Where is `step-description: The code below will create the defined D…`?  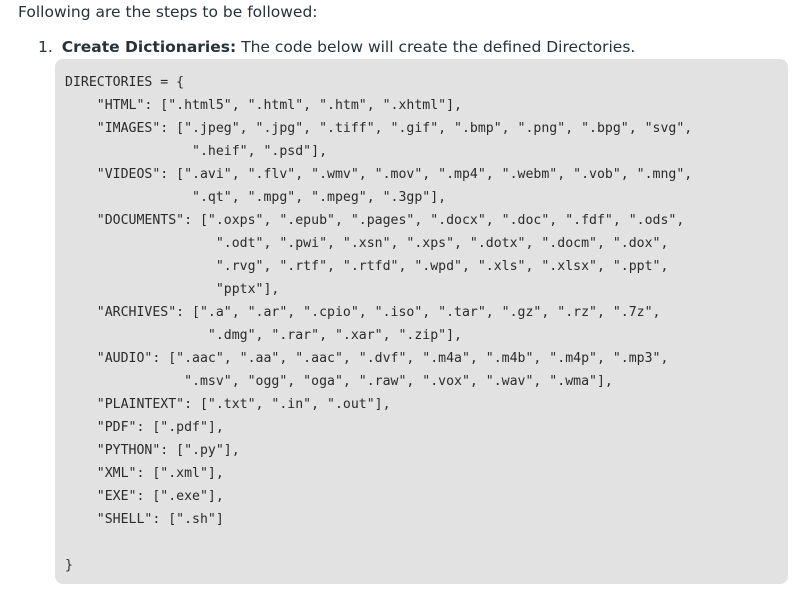
step-description: The code below will create the defined D… is located at coordinates (438, 47).